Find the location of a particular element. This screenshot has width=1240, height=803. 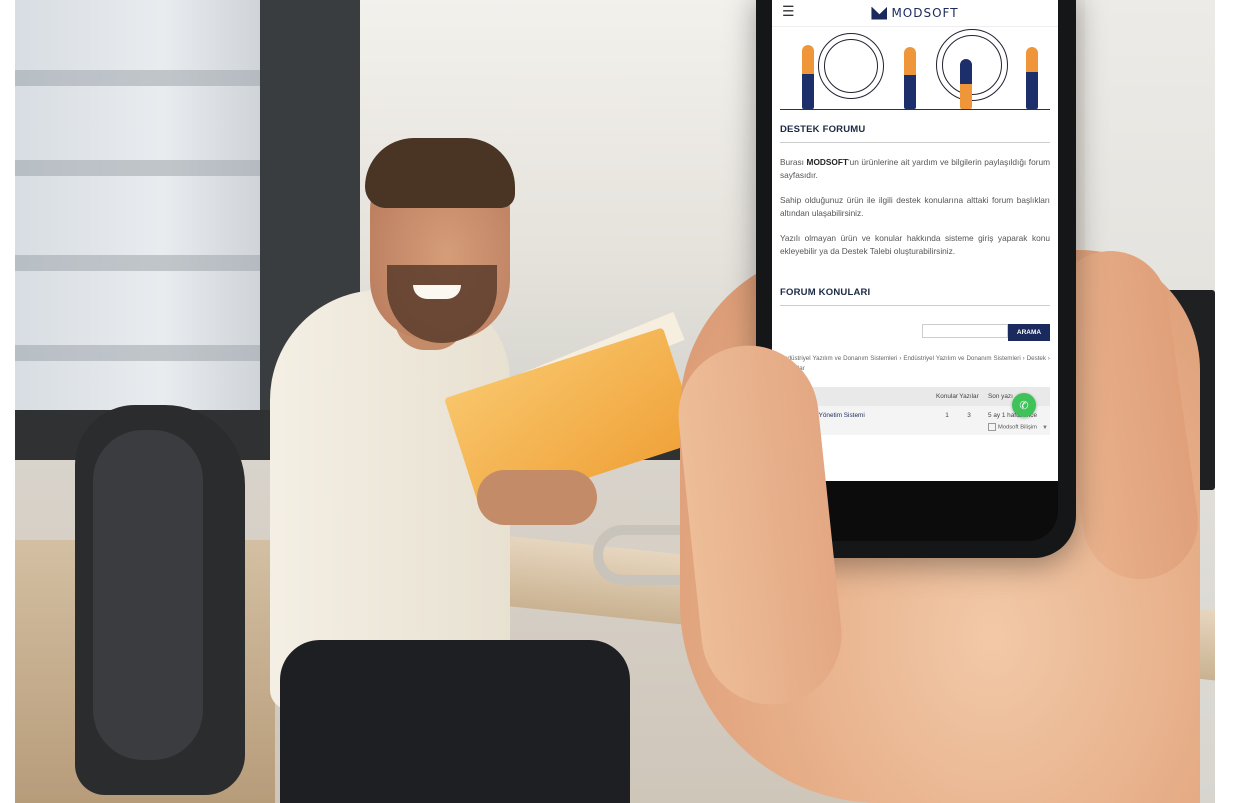

man-hair is located at coordinates (440, 173).